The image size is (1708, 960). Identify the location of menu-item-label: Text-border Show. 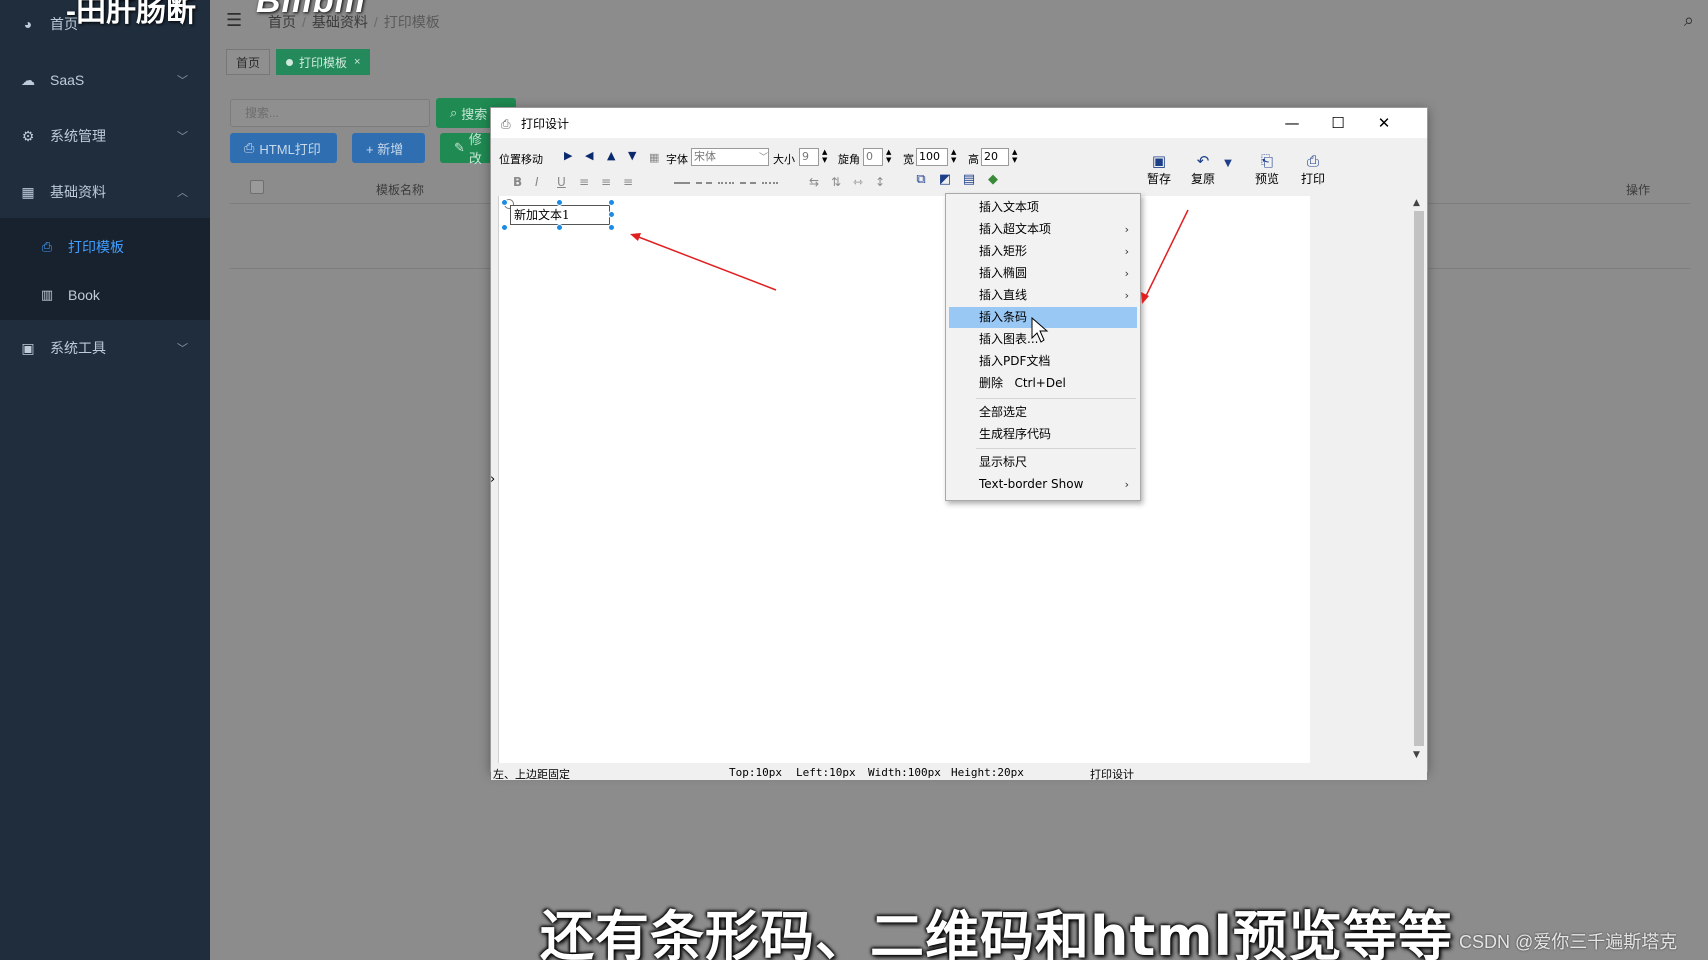
(1031, 484).